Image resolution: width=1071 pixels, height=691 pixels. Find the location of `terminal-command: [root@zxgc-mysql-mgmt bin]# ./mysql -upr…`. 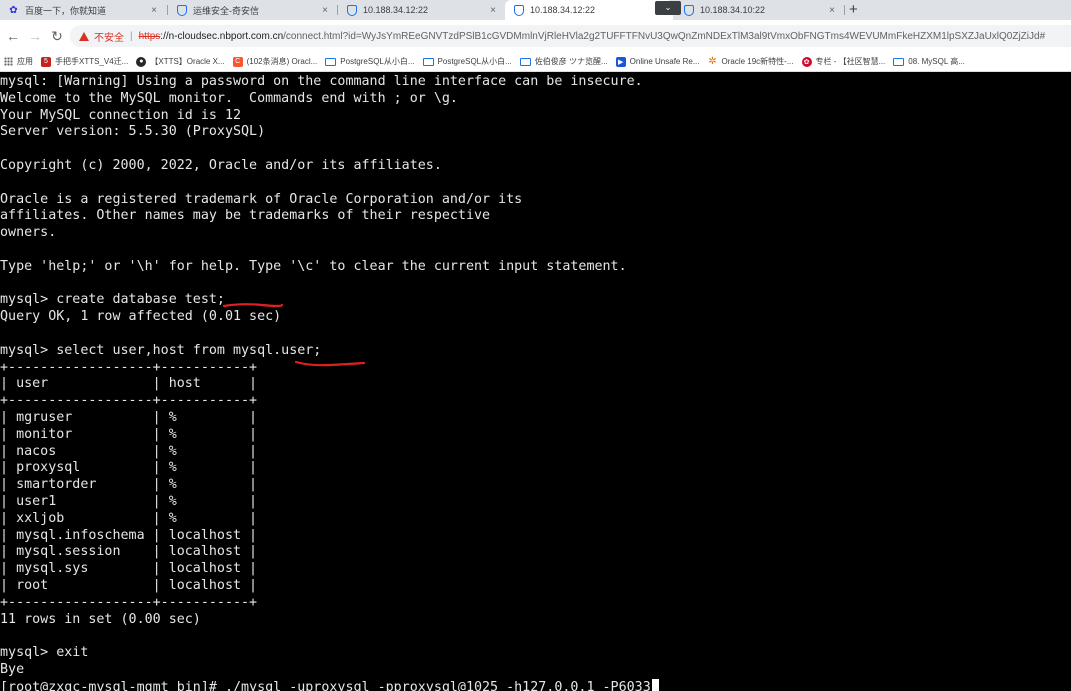

terminal-command: [root@zxgc-mysql-mgmt bin]# ./mysql -upr… is located at coordinates (325, 685).